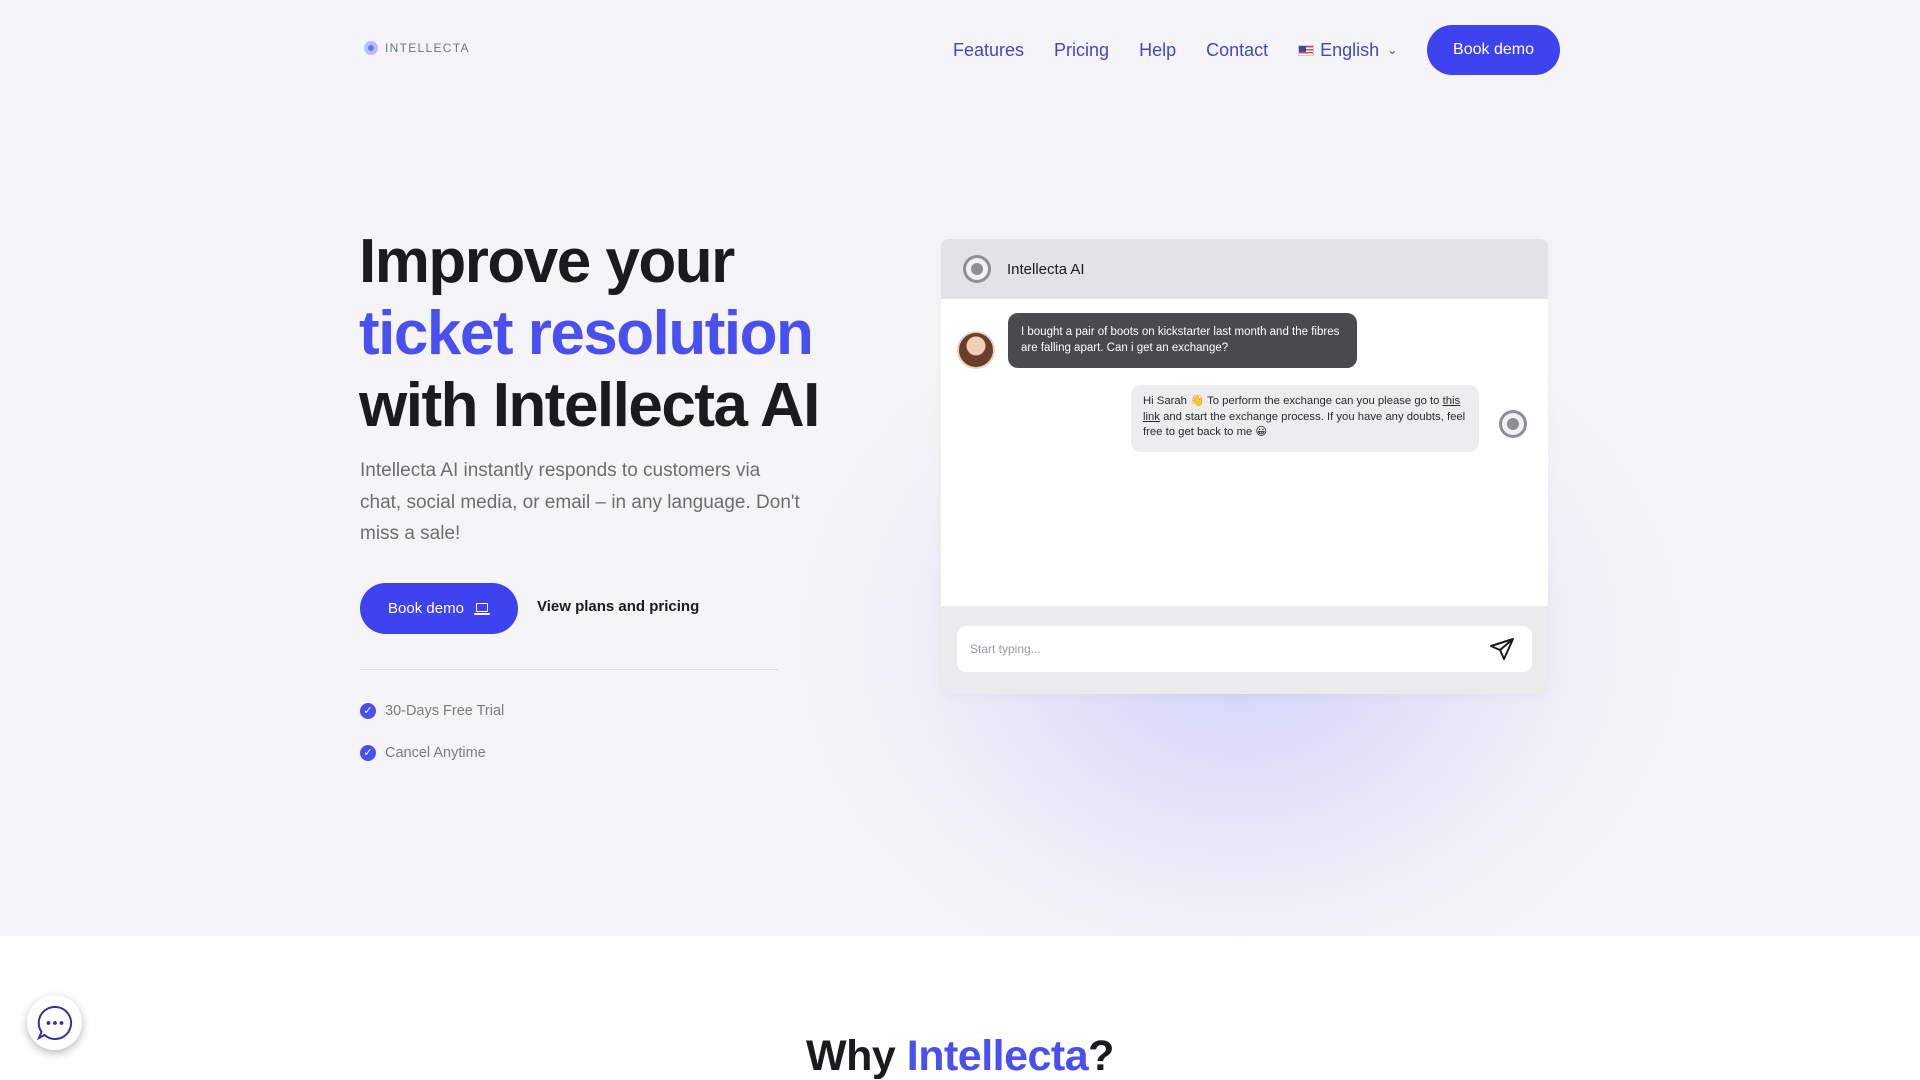 This screenshot has height=1080, width=1920. Describe the element at coordinates (445, 711) in the screenshot. I see `perk-label: 30-Days Free Trial` at that location.